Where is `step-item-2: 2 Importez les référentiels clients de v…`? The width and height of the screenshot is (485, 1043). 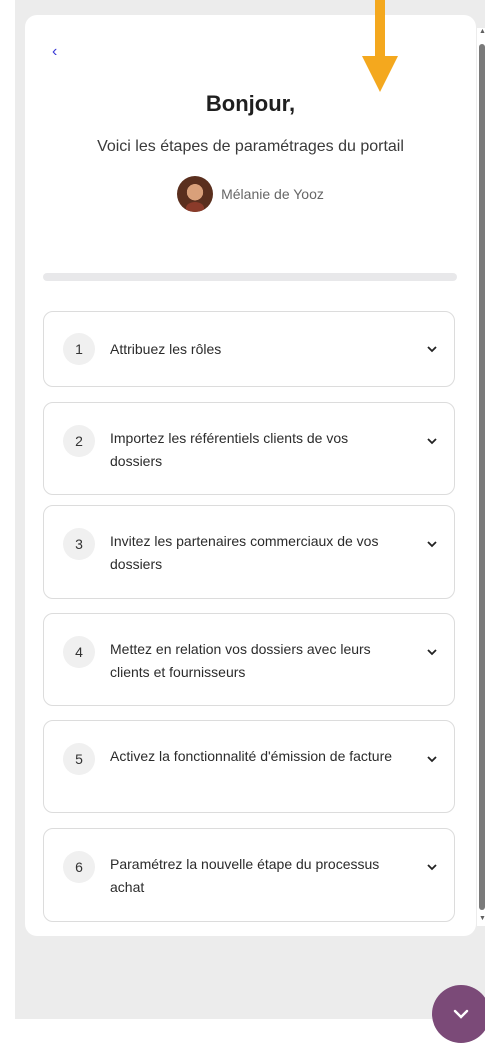 step-item-2: 2 Importez les référentiels clients de v… is located at coordinates (249, 448).